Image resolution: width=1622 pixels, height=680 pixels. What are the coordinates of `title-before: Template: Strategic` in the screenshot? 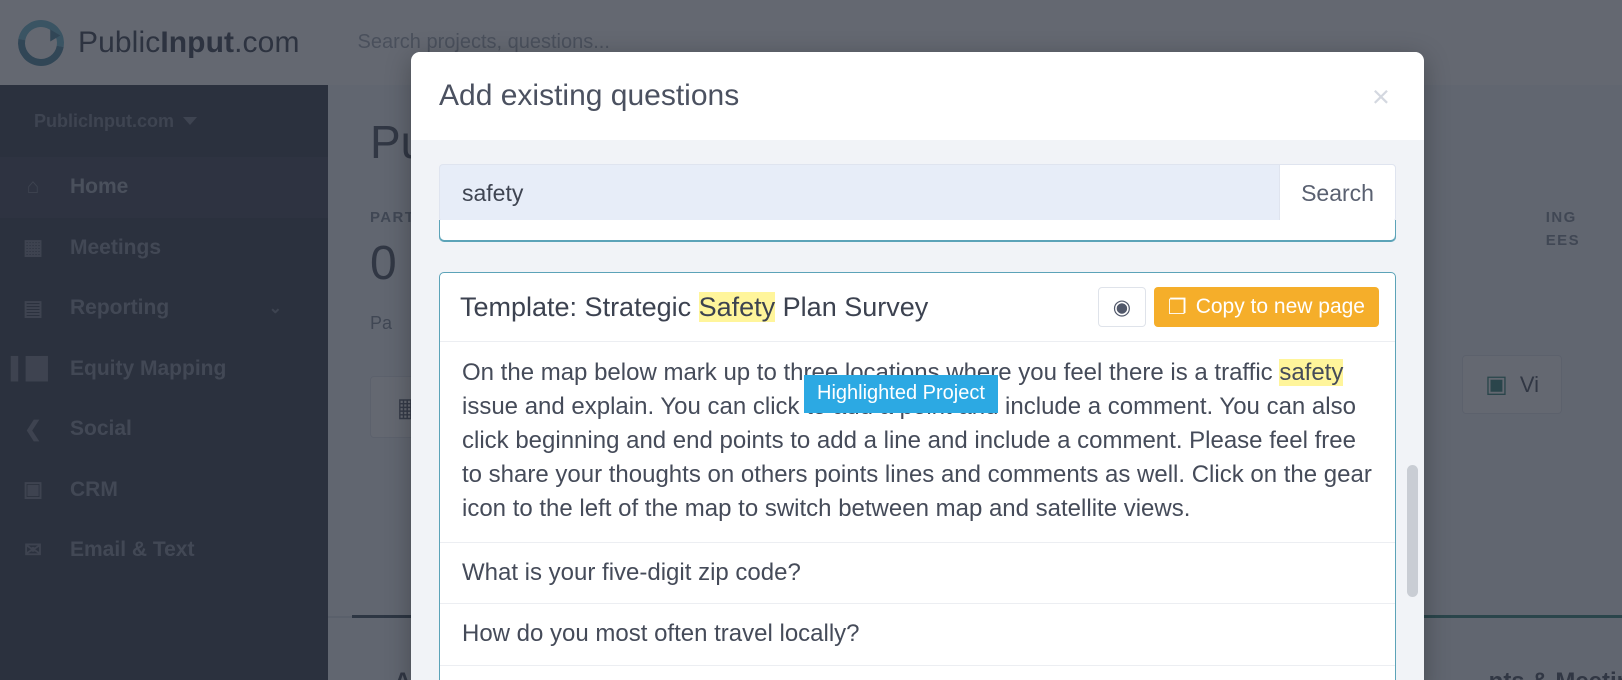 It's located at (579, 306).